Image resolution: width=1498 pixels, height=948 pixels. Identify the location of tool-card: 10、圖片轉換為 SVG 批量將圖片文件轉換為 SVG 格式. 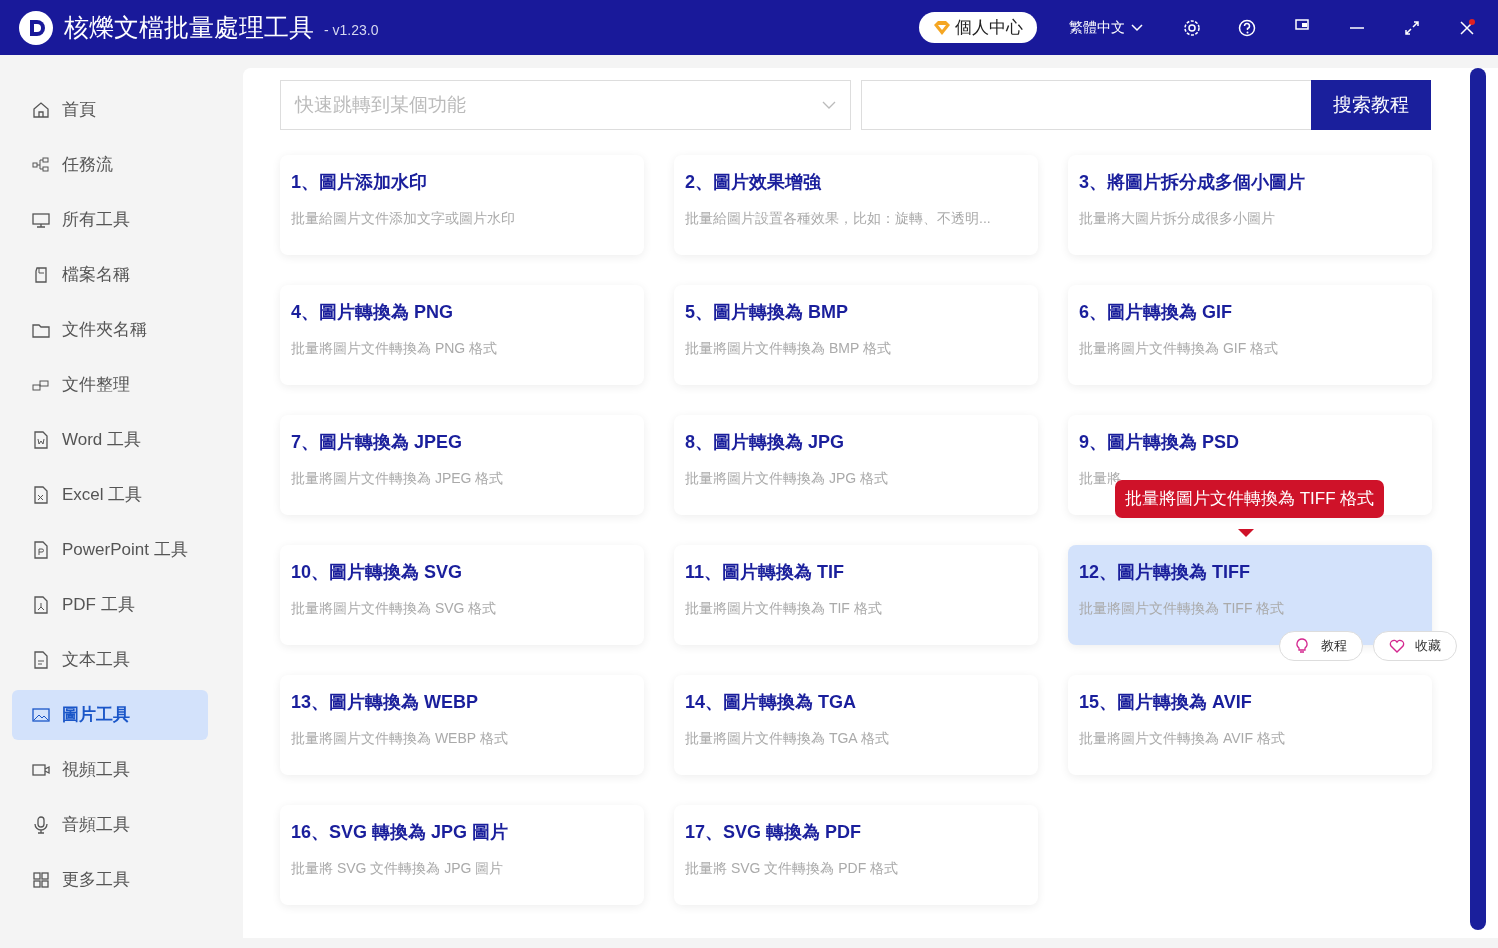
(462, 595).